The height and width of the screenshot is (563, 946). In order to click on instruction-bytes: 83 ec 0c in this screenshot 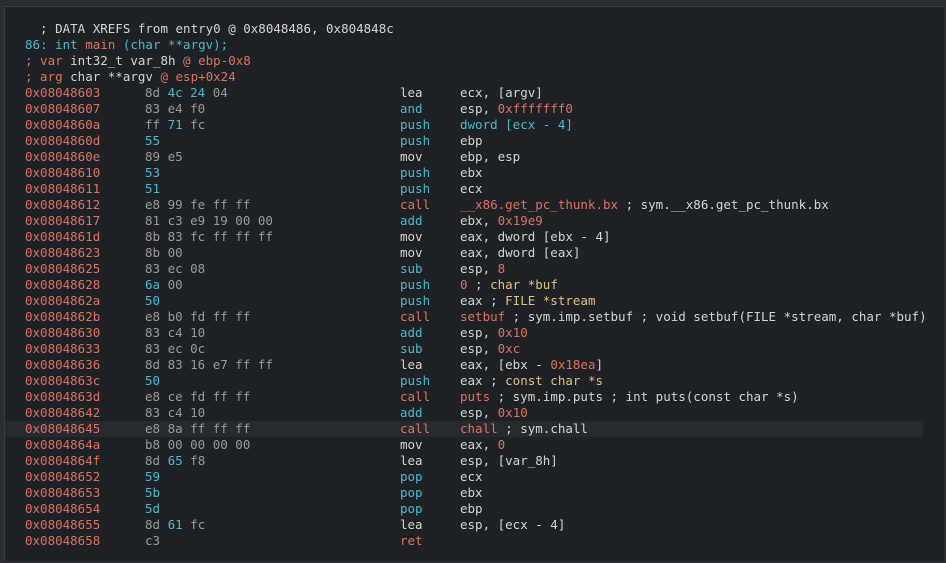, I will do `click(175, 349)`.